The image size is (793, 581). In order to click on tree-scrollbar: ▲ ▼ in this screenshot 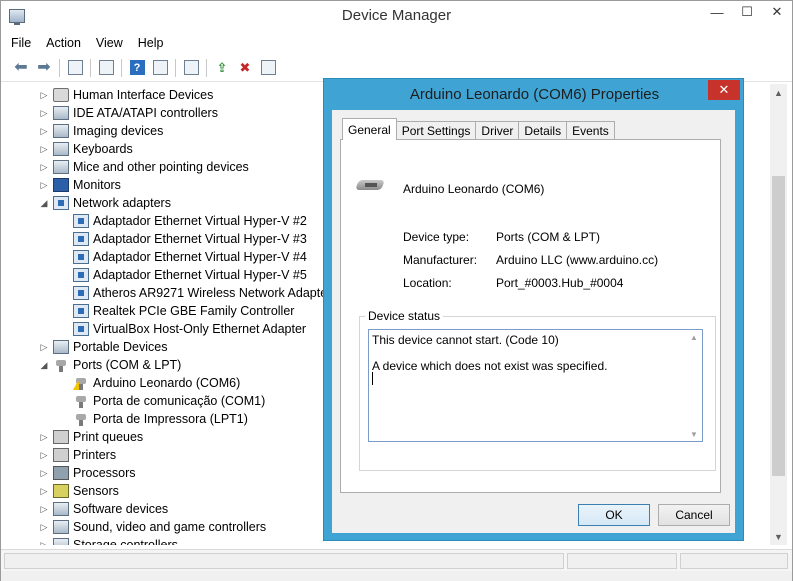, I will do `click(778, 314)`.